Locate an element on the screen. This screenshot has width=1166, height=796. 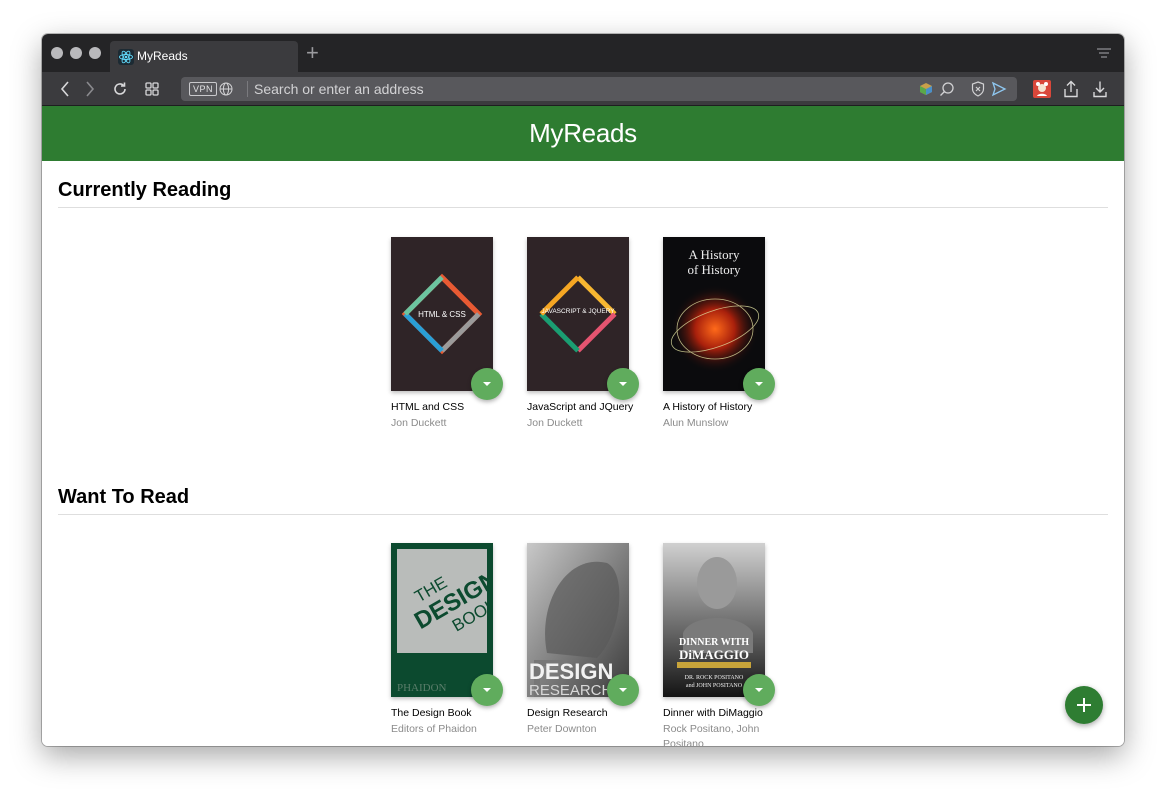
address-divider is located at coordinates (247, 89).